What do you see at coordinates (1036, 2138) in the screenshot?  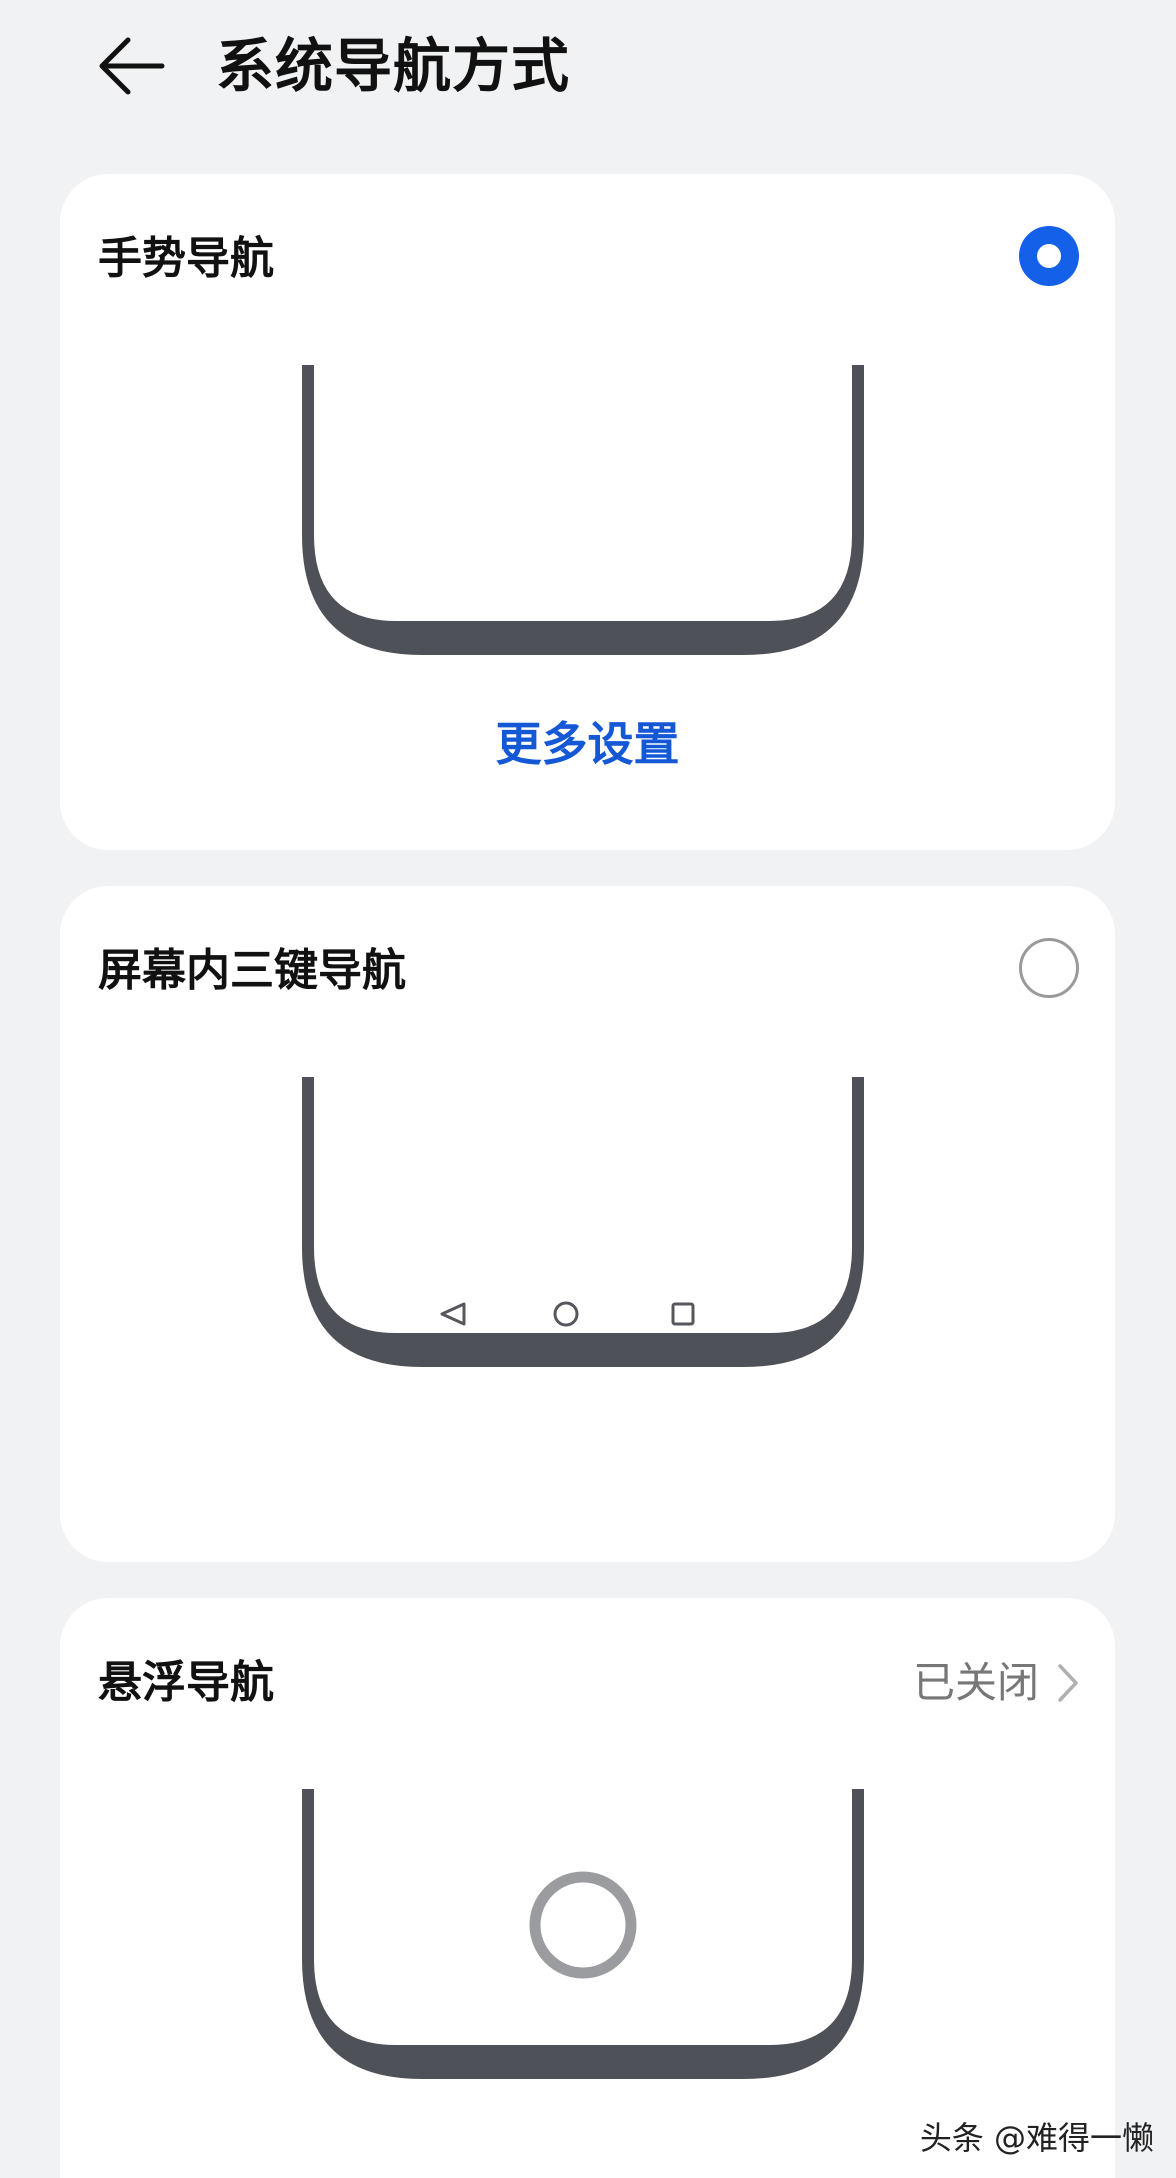 I see `watermark: 头条 @难得一懒` at bounding box center [1036, 2138].